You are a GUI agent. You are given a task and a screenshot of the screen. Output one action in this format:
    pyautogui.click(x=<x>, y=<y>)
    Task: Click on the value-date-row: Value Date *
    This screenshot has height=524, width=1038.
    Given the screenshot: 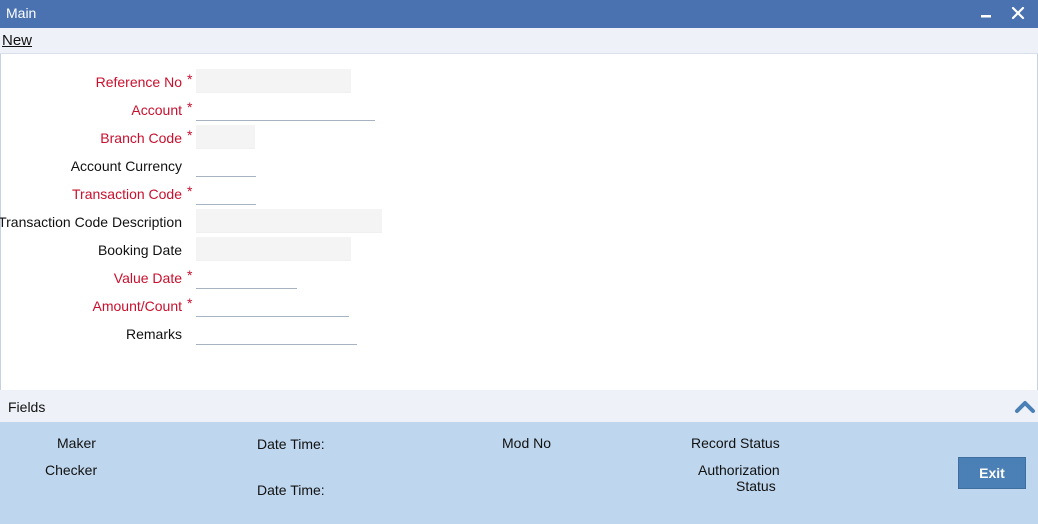 What is the action you would take?
    pyautogui.click(x=519, y=278)
    